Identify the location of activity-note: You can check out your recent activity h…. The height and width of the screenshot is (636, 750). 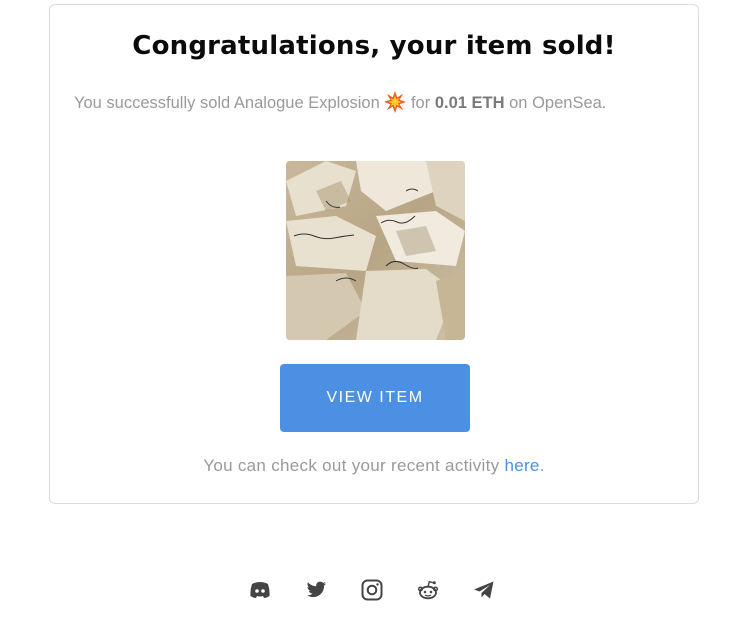
(374, 466).